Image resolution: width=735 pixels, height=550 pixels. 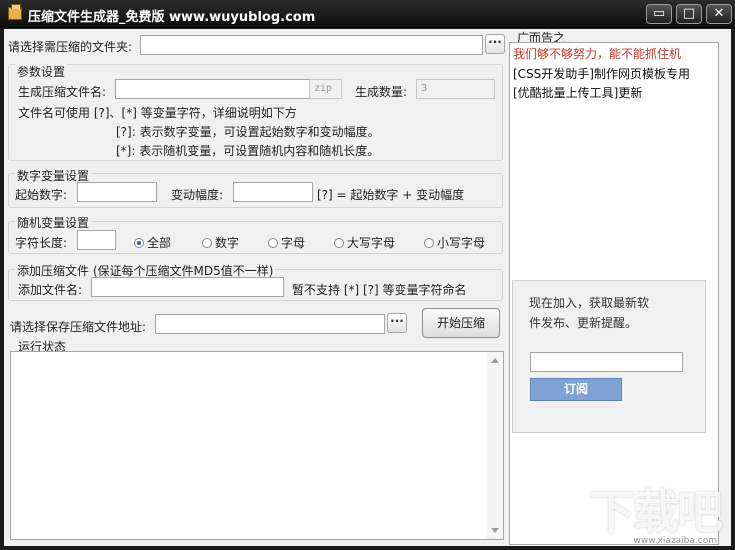 I want to click on subscribe-email-input, so click(x=606, y=362).